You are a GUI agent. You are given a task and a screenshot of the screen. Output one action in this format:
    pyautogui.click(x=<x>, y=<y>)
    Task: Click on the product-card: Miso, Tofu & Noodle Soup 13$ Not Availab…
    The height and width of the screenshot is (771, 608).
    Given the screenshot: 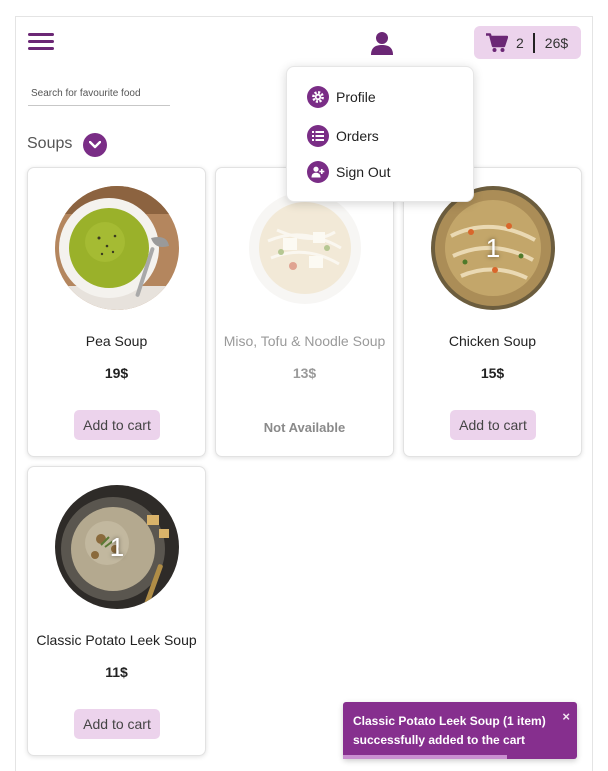 What is the action you would take?
    pyautogui.click(x=304, y=312)
    